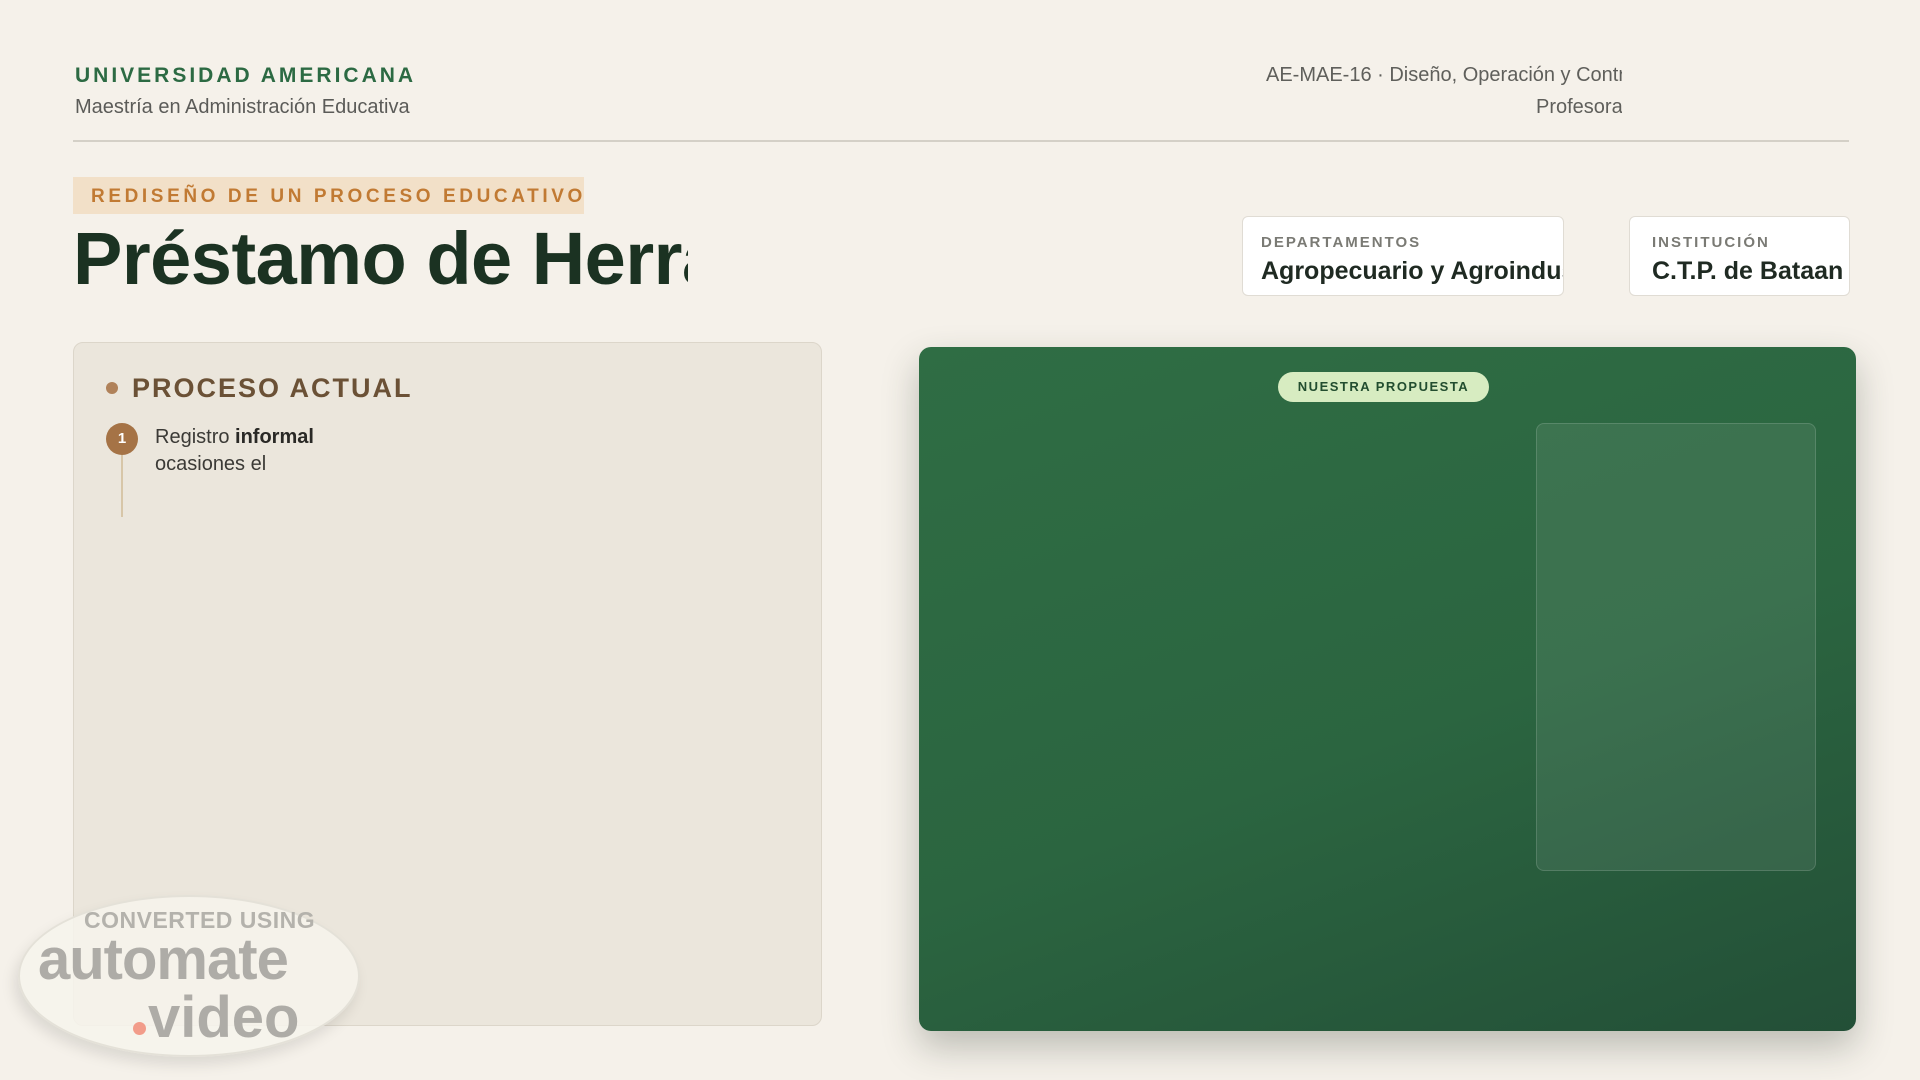 This screenshot has height=1080, width=1920. I want to click on kicker-text: REDISEÑO DE UN PROCESO EDUCATIVO, so click(338, 196).